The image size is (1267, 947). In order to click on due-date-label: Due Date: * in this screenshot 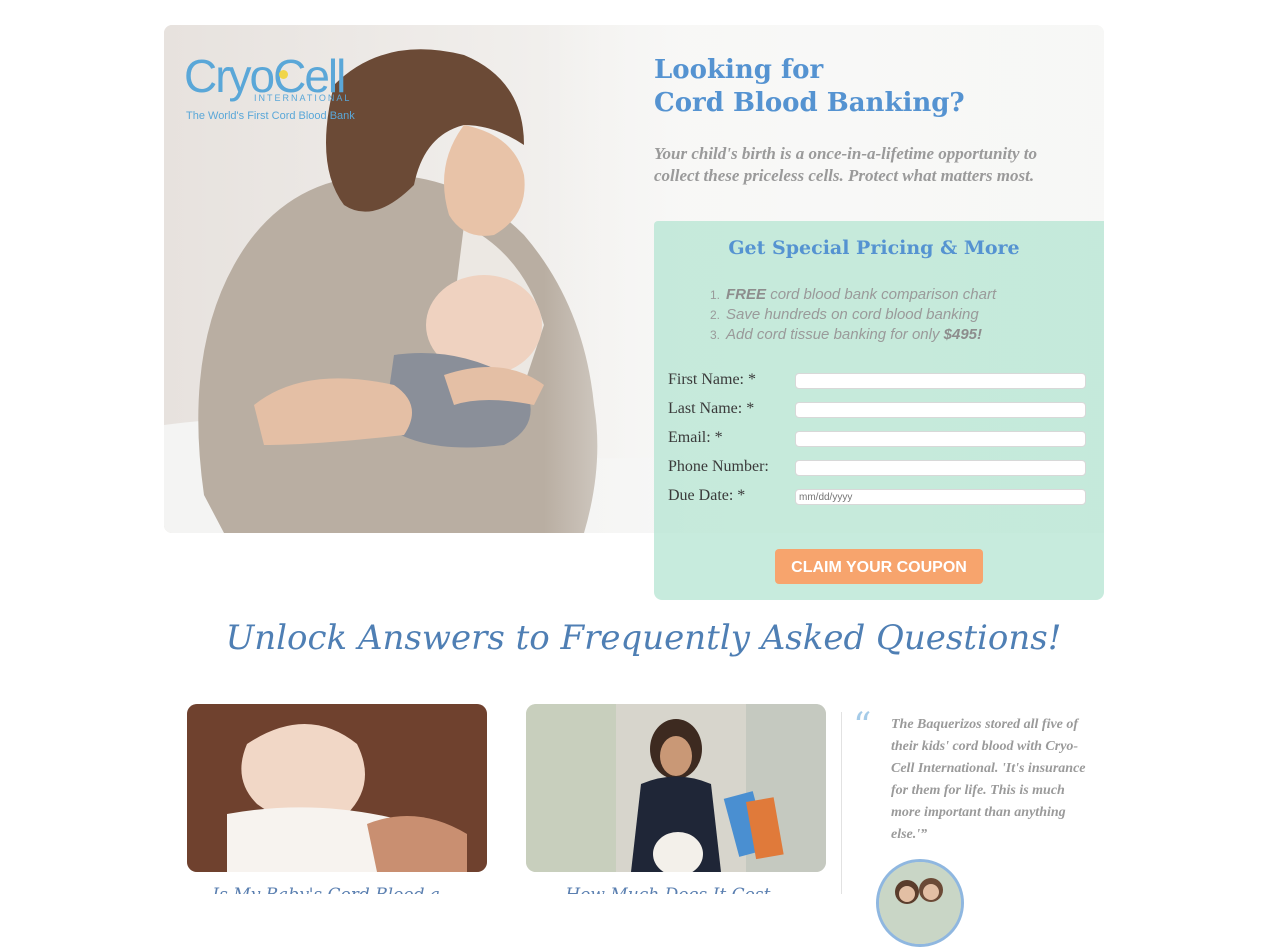, I will do `click(707, 495)`.